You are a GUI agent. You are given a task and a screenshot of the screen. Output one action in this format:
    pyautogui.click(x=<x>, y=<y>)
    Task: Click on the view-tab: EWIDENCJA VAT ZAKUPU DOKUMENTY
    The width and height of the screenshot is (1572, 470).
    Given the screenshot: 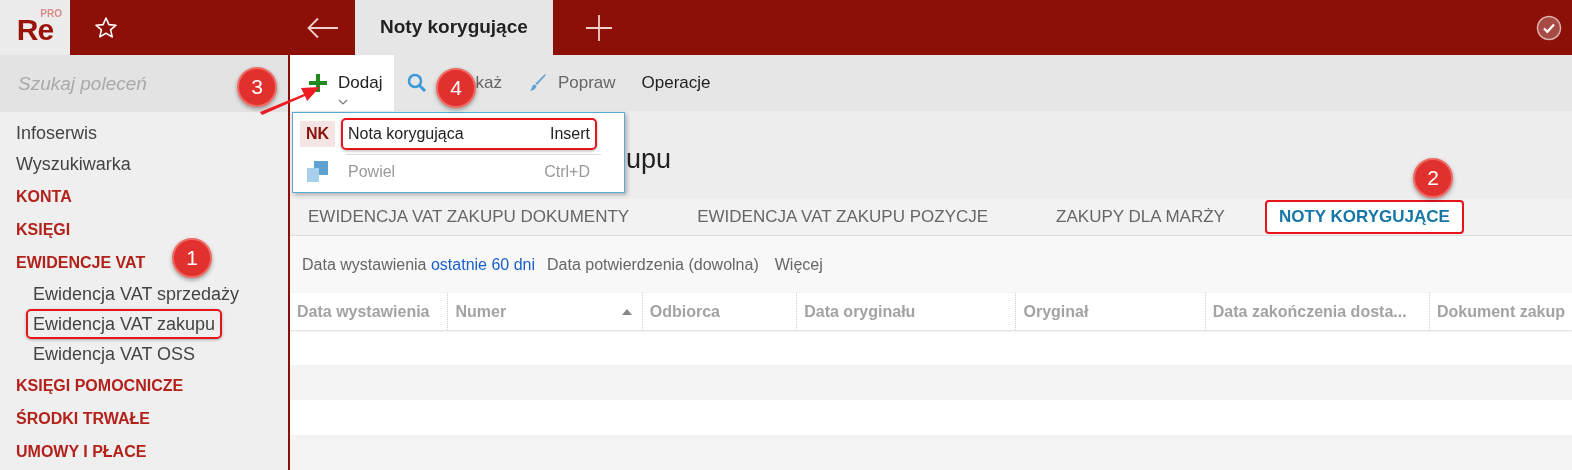 What is the action you would take?
    pyautogui.click(x=469, y=216)
    